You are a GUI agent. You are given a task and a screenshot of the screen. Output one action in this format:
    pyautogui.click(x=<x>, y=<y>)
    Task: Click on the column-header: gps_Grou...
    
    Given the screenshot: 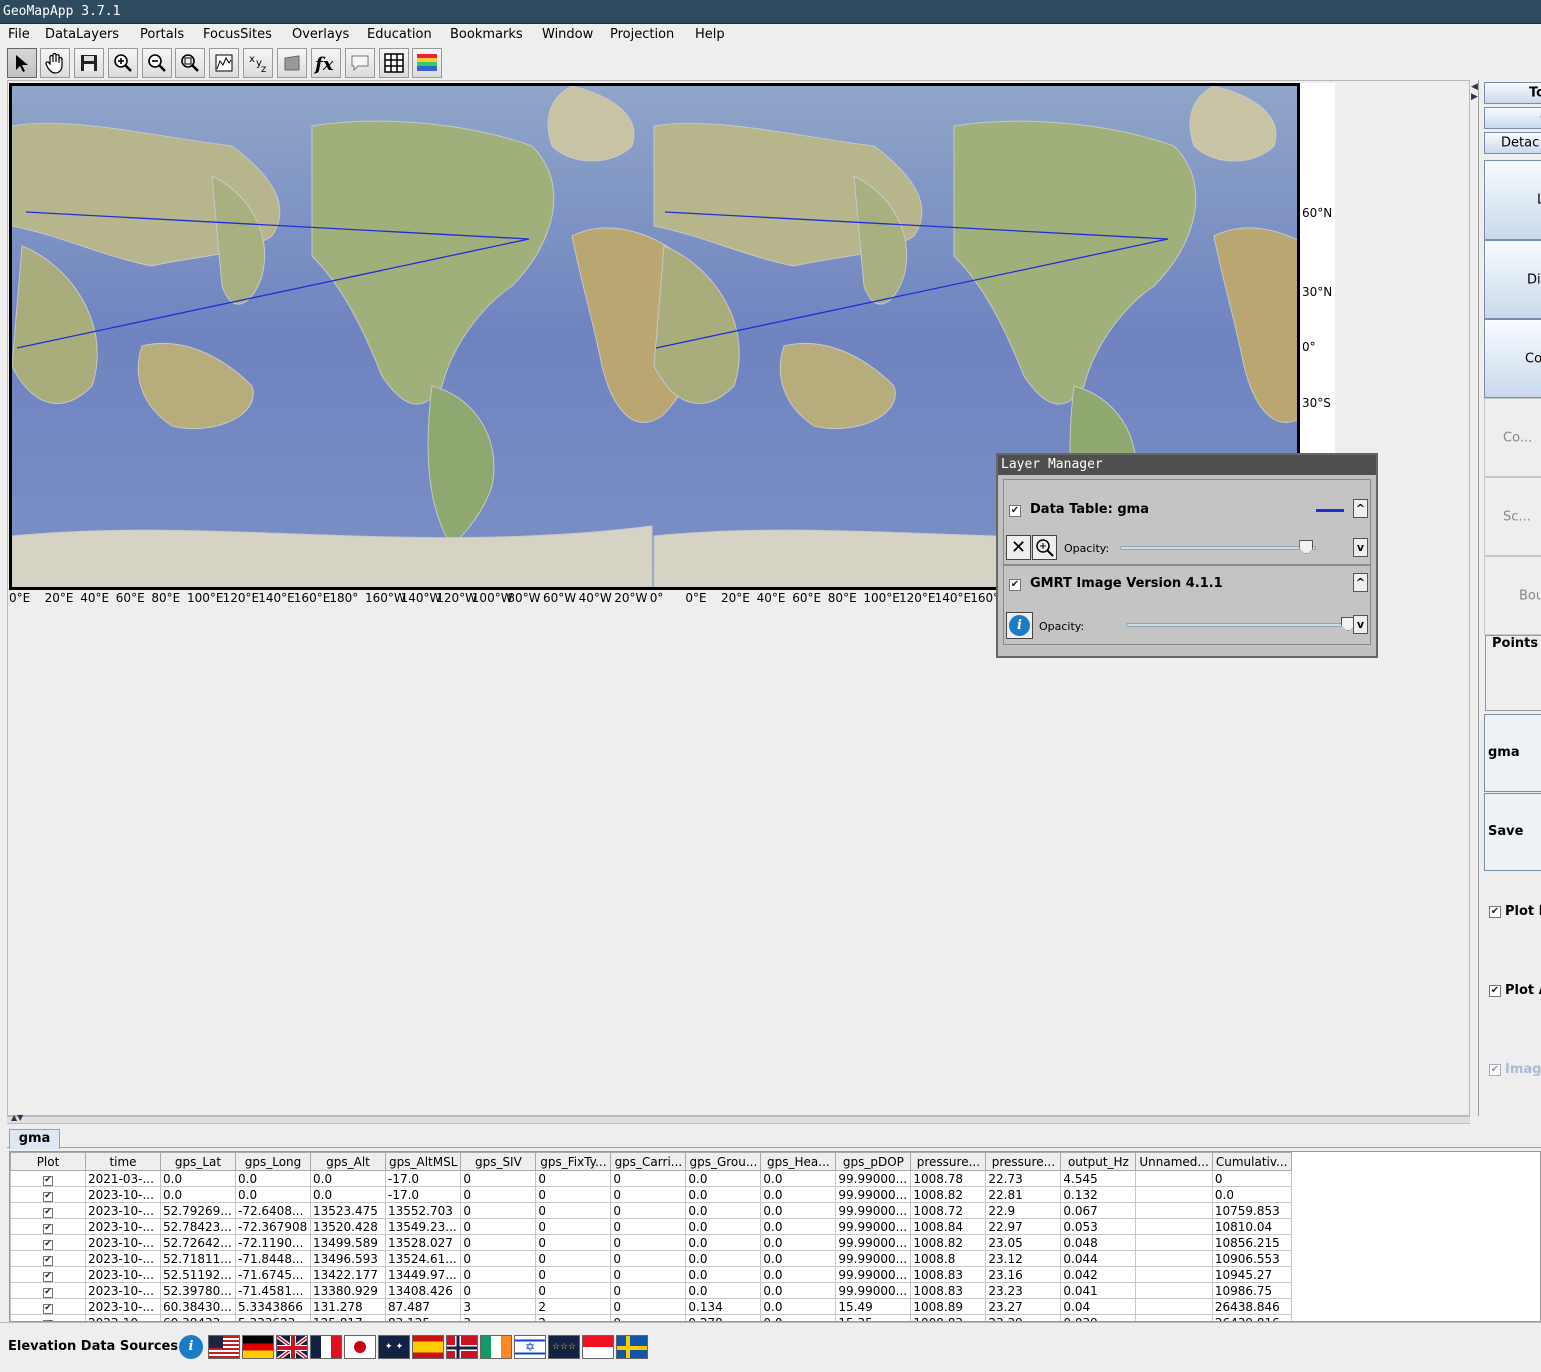 What is the action you would take?
    pyautogui.click(x=723, y=1161)
    